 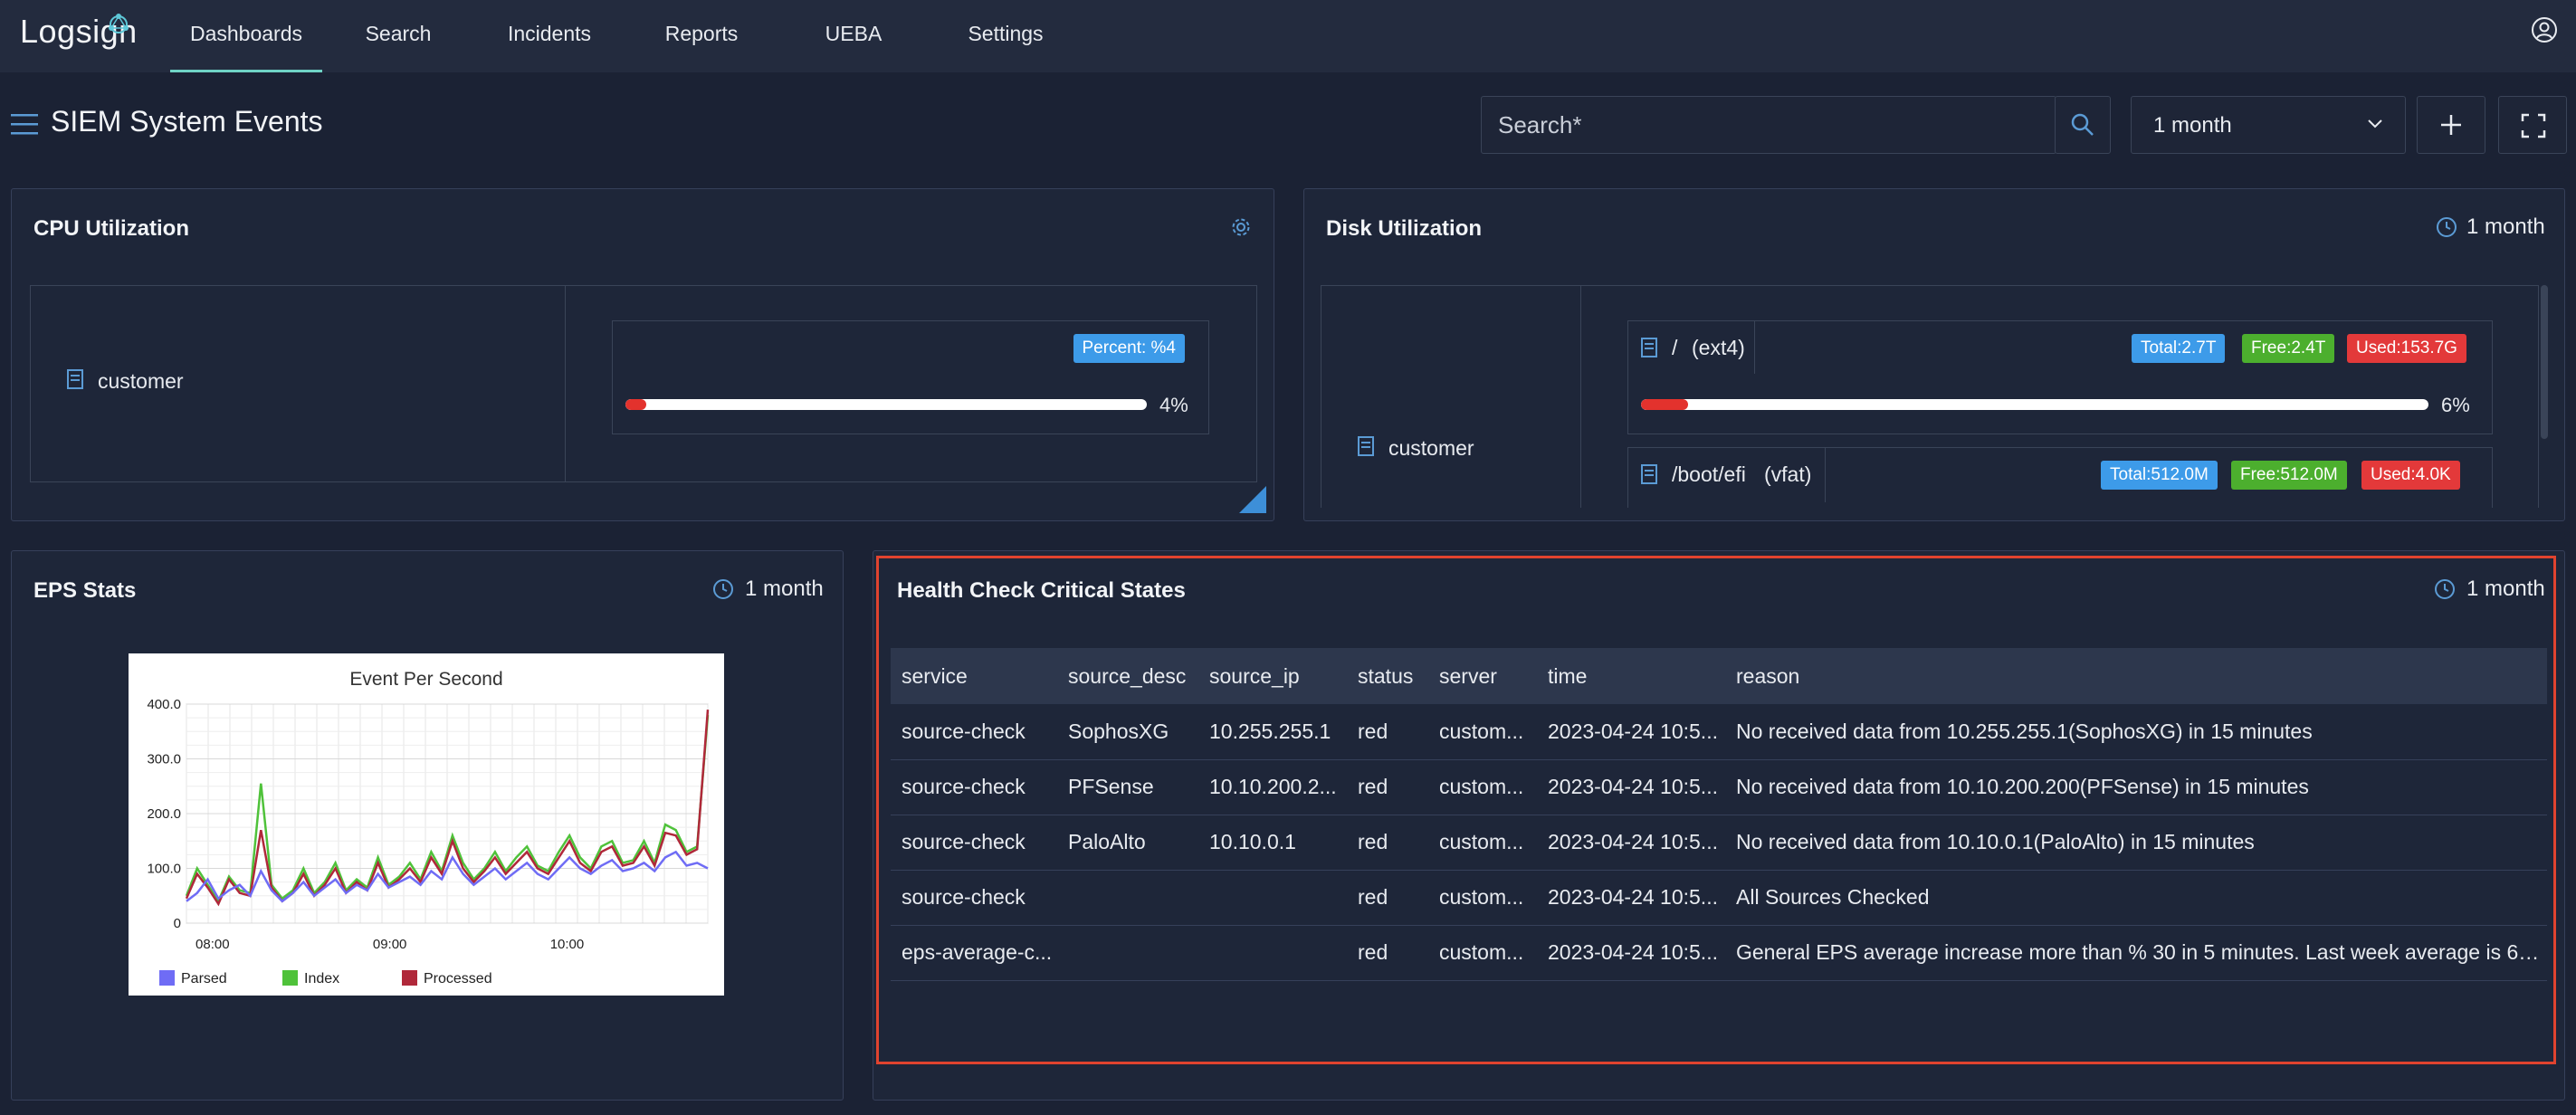 What do you see at coordinates (390, 945) in the screenshot?
I see `x-tick-label: 09:00` at bounding box center [390, 945].